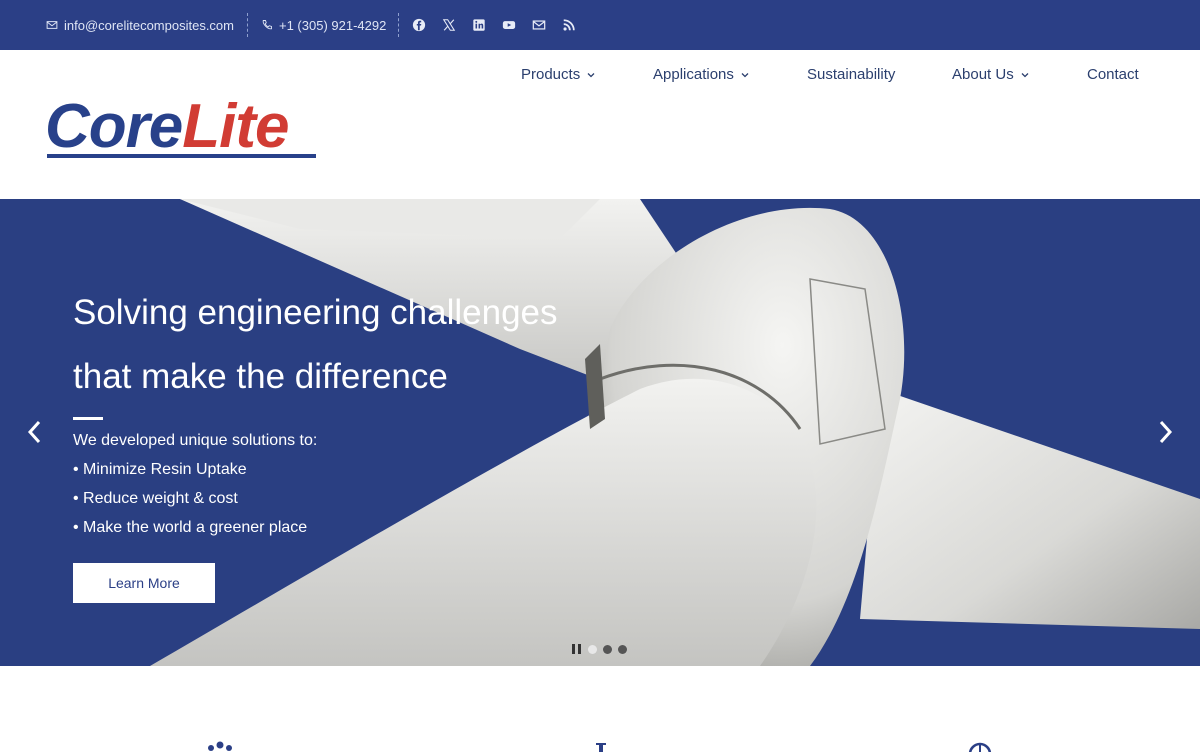 Image resolution: width=1200 pixels, height=752 pixels. I want to click on slider-controls, so click(598, 649).